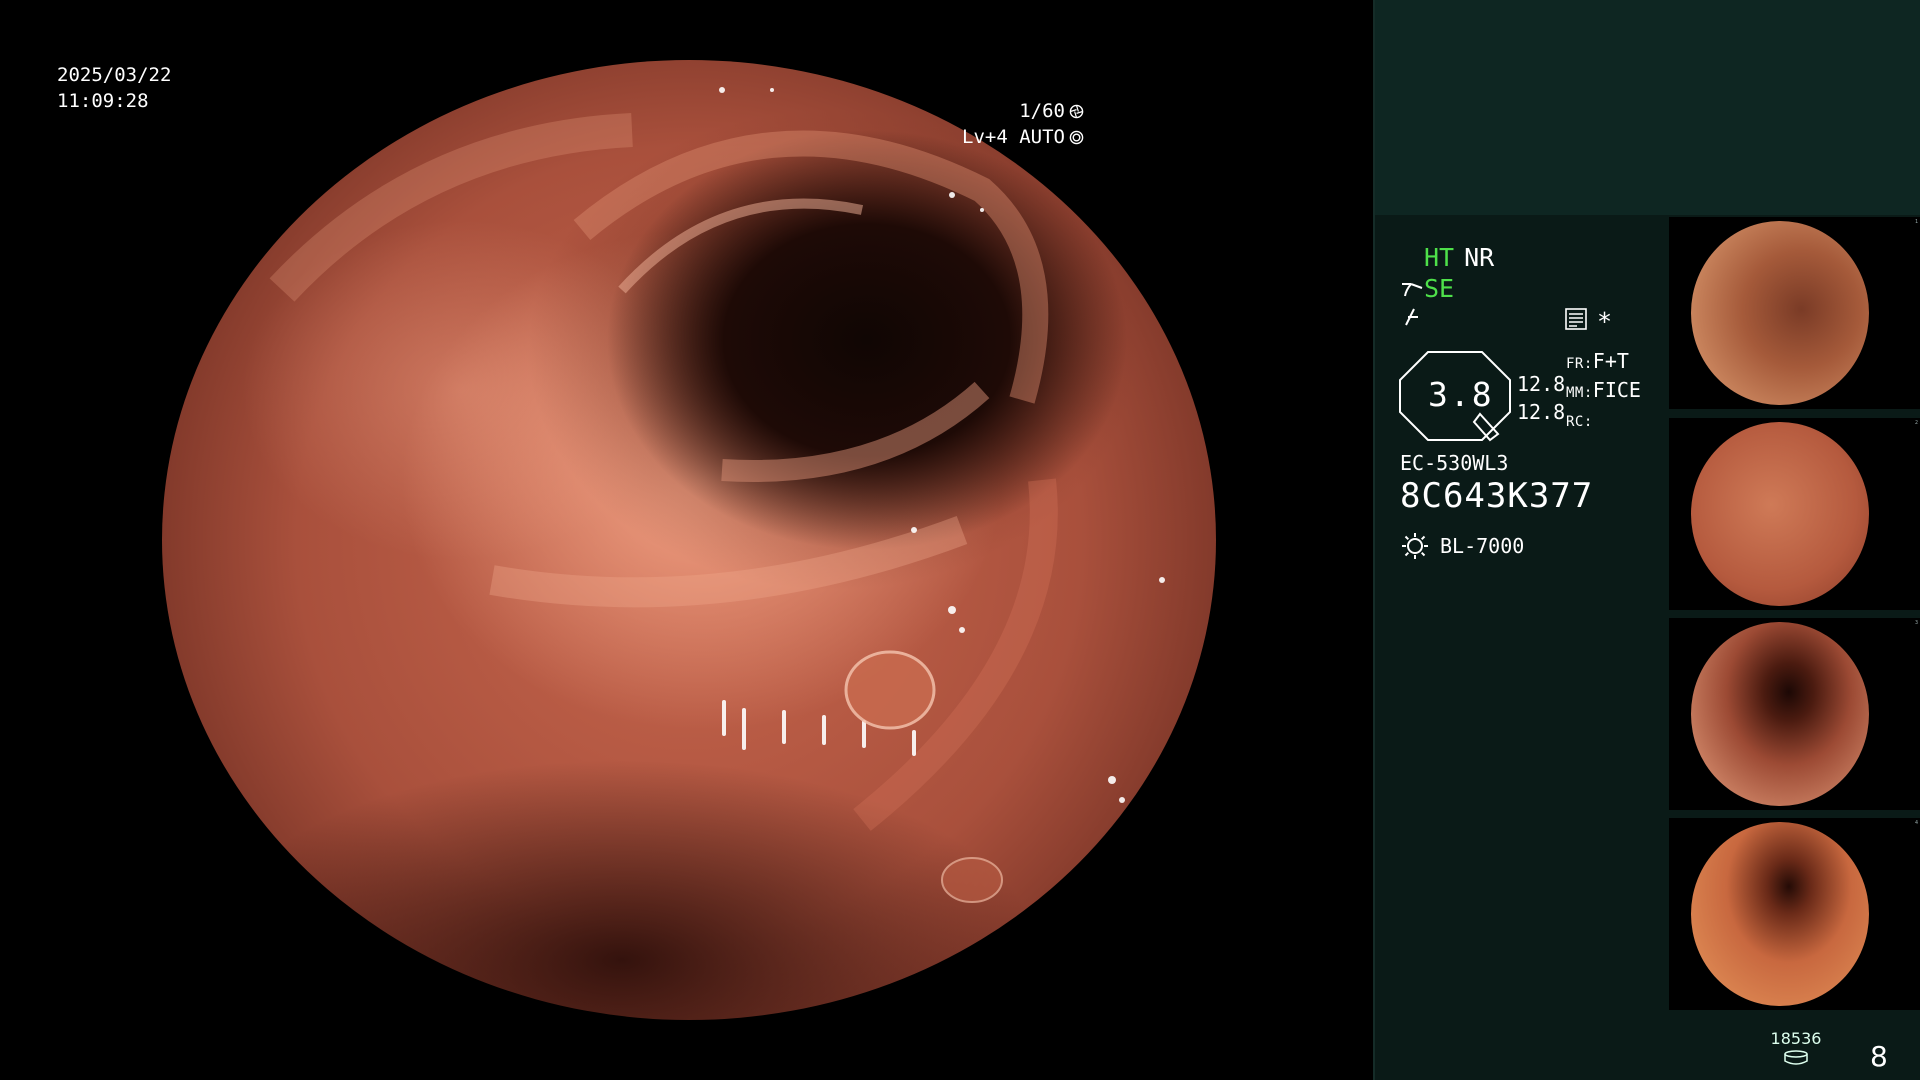  Describe the element at coordinates (1579, 393) in the screenshot. I see `mm-label: MM:` at that location.